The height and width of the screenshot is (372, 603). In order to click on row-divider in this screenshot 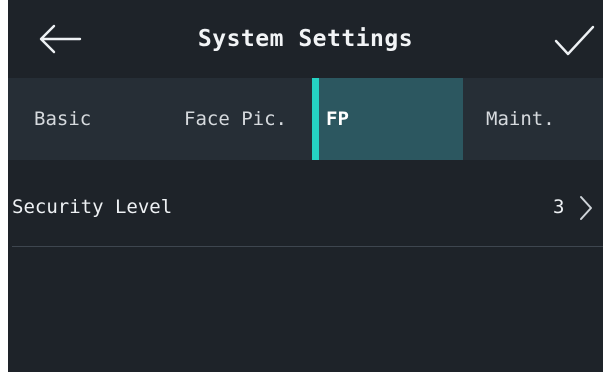, I will do `click(307, 246)`.